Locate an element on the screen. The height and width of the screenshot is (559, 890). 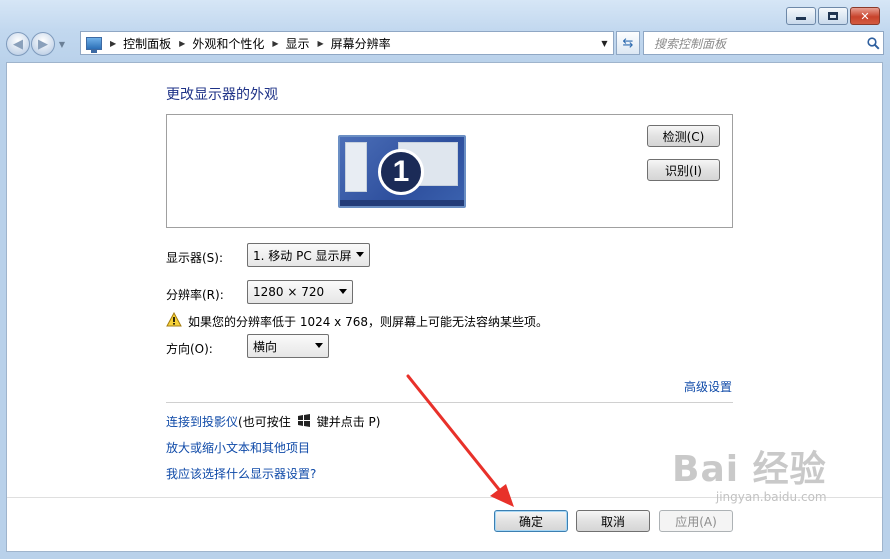
detect-button: 检测(C) is located at coordinates (683, 136).